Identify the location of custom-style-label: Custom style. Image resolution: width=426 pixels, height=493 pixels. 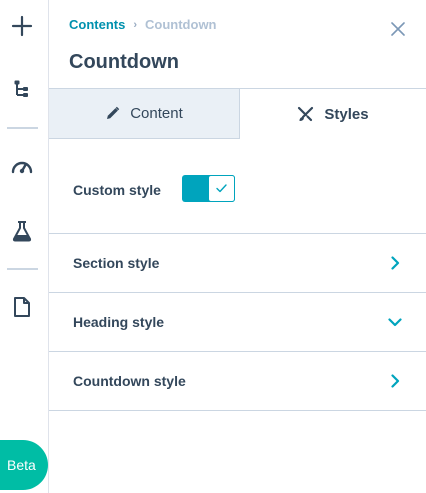
(117, 190).